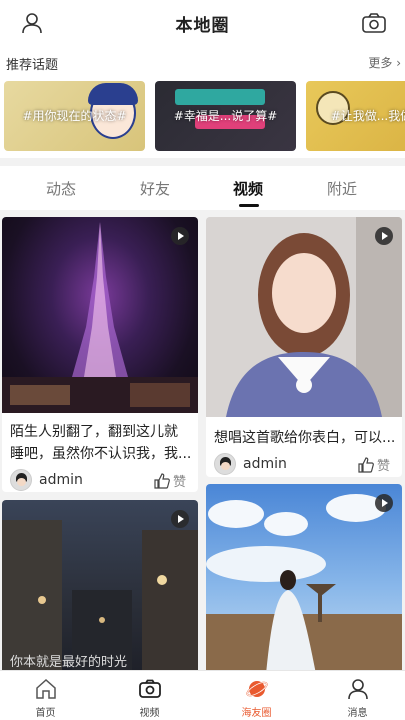 The height and width of the screenshot is (720, 405). What do you see at coordinates (45, 713) in the screenshot?
I see `nav-label: 首页` at bounding box center [45, 713].